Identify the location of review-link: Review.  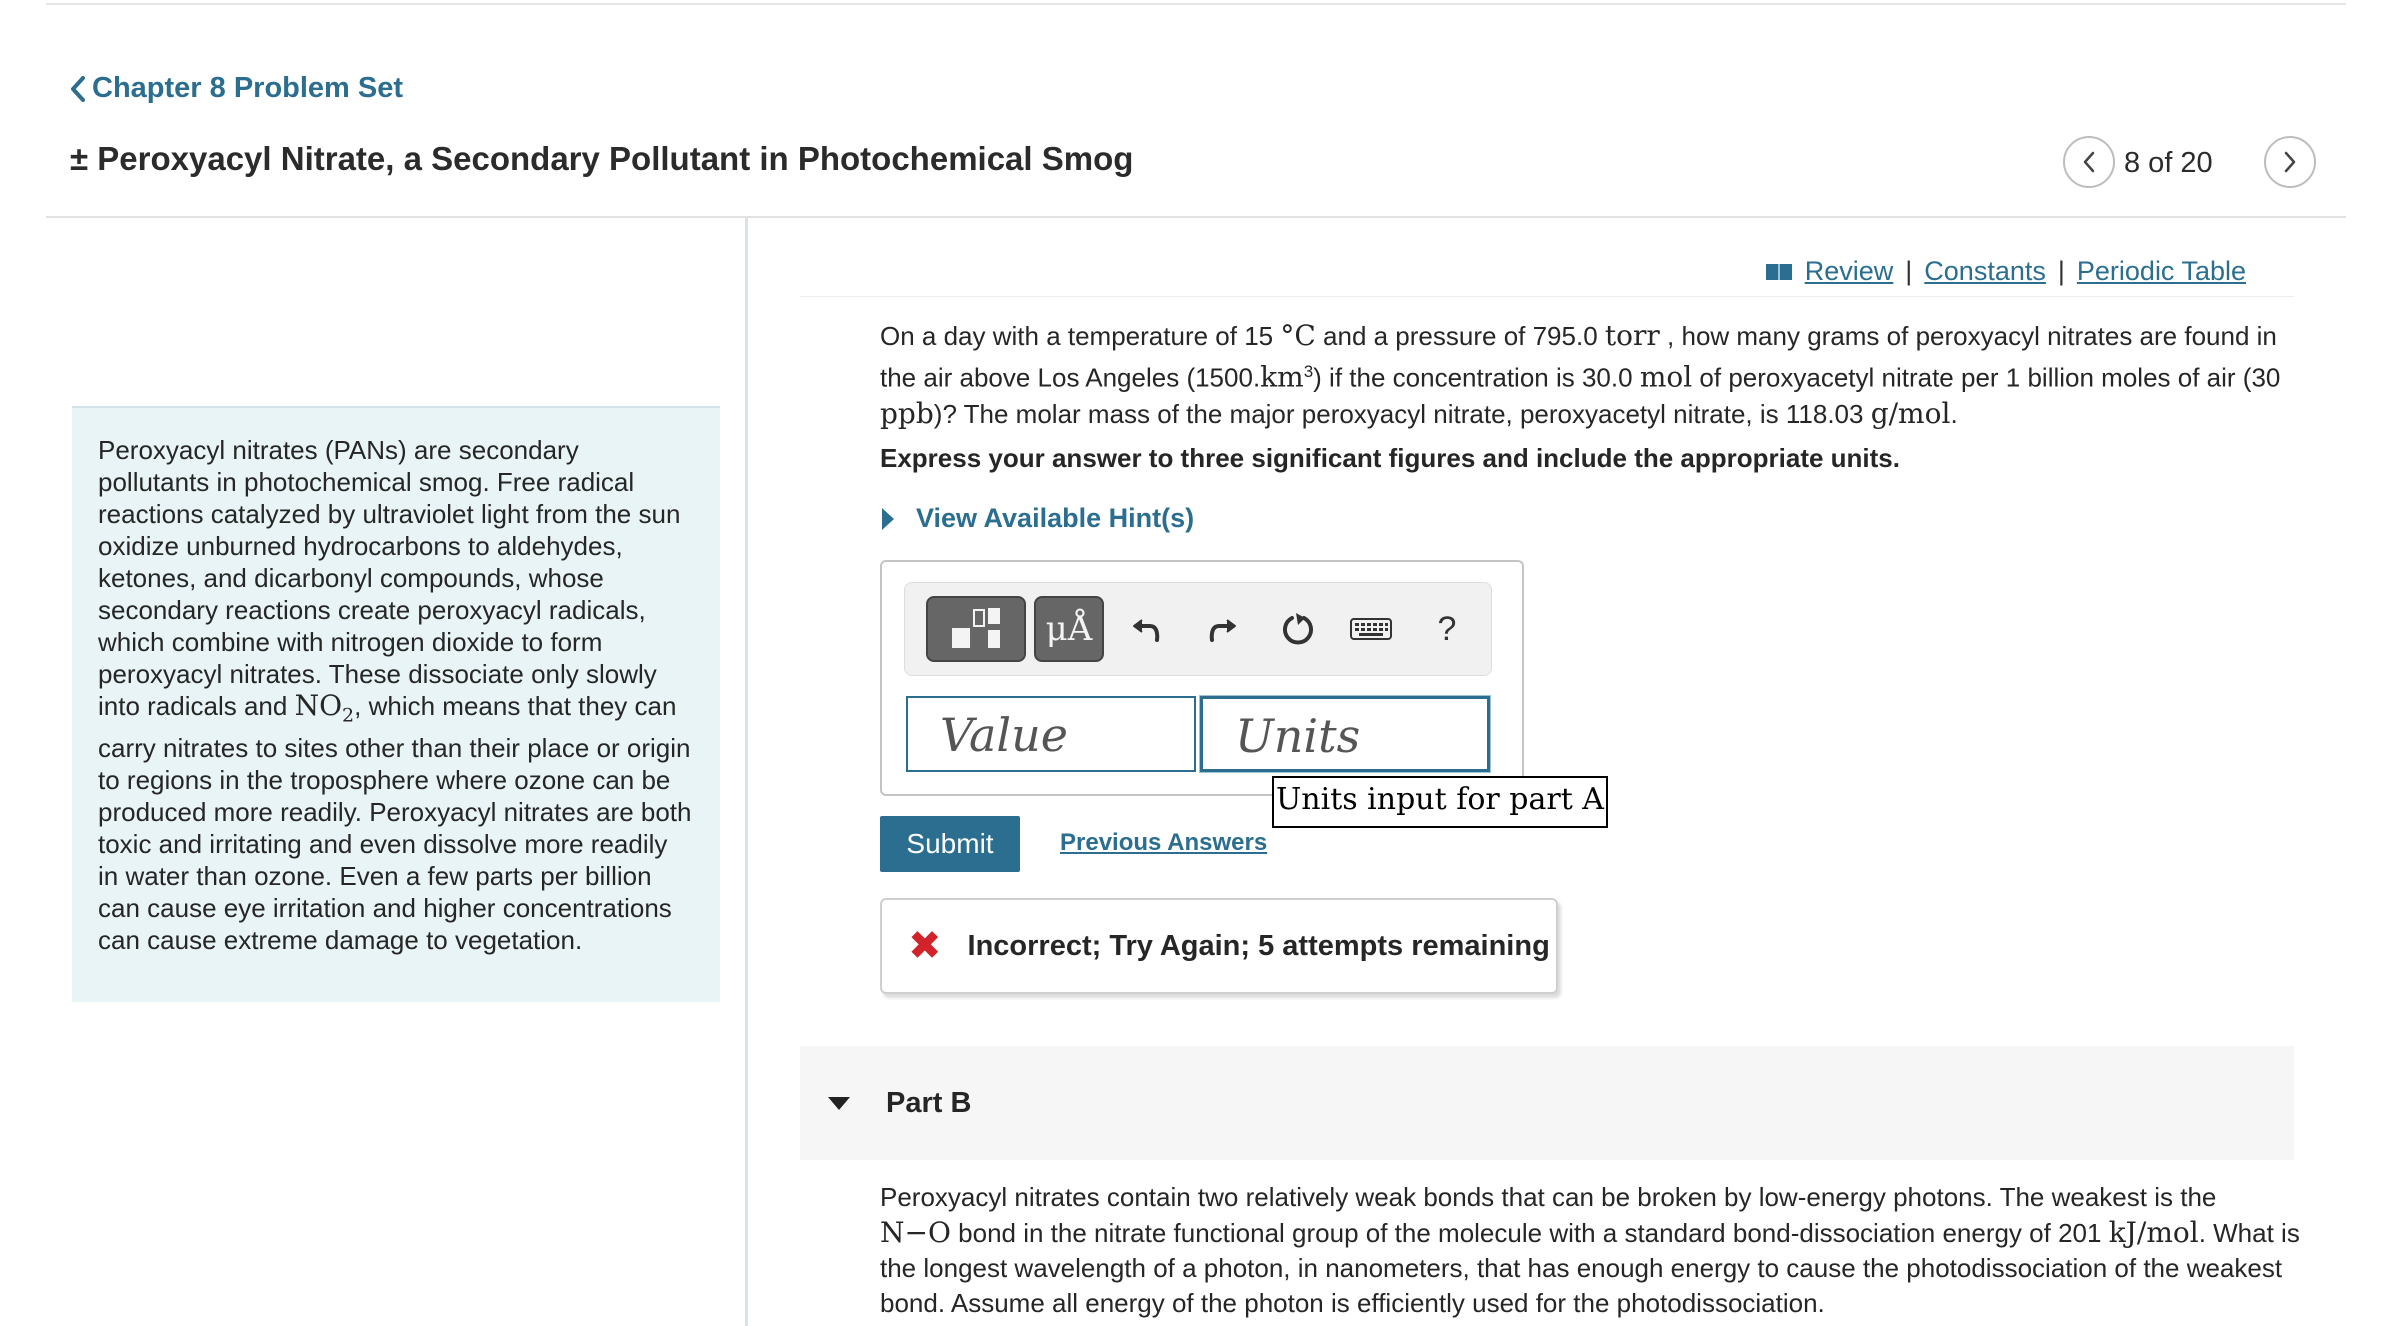
(1849, 271).